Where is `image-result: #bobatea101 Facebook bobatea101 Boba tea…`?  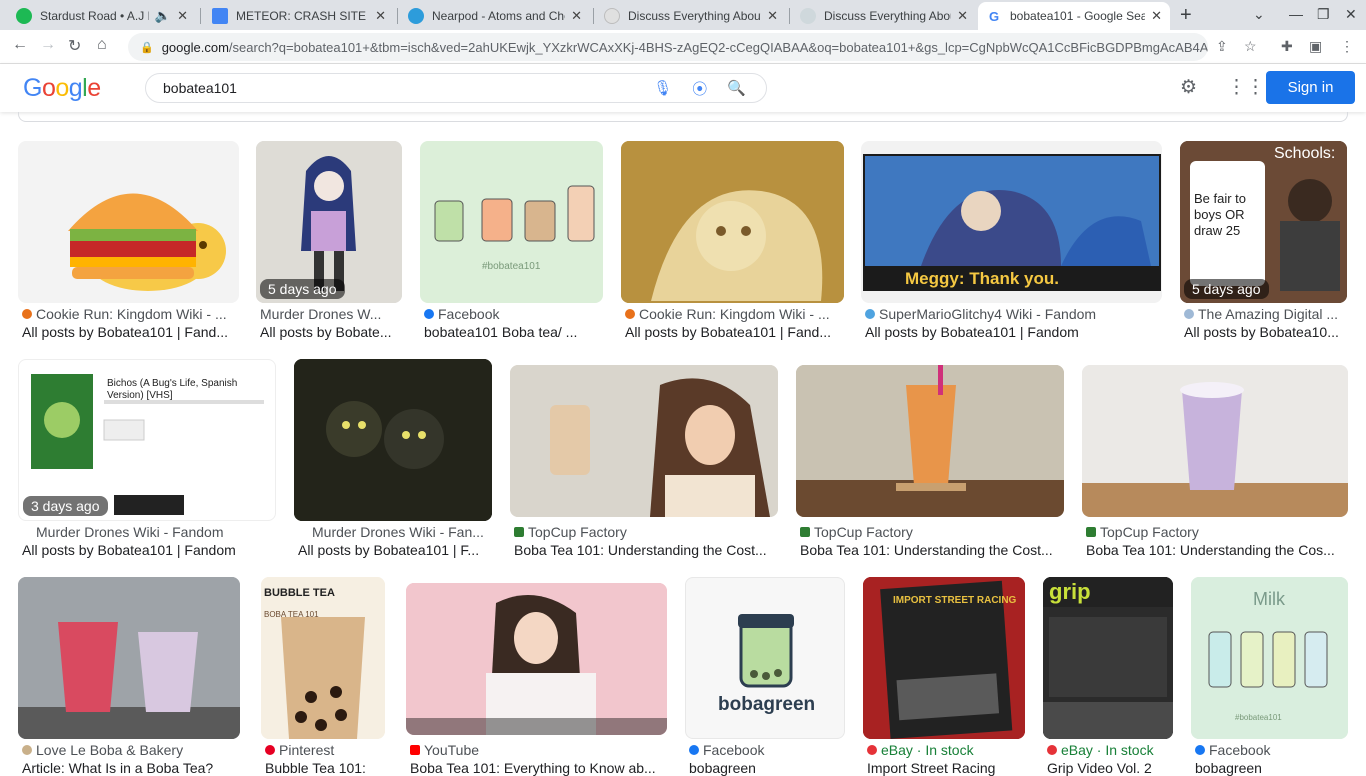
image-result: #bobatea101 Facebook bobatea101 Boba tea… is located at coordinates (512, 241).